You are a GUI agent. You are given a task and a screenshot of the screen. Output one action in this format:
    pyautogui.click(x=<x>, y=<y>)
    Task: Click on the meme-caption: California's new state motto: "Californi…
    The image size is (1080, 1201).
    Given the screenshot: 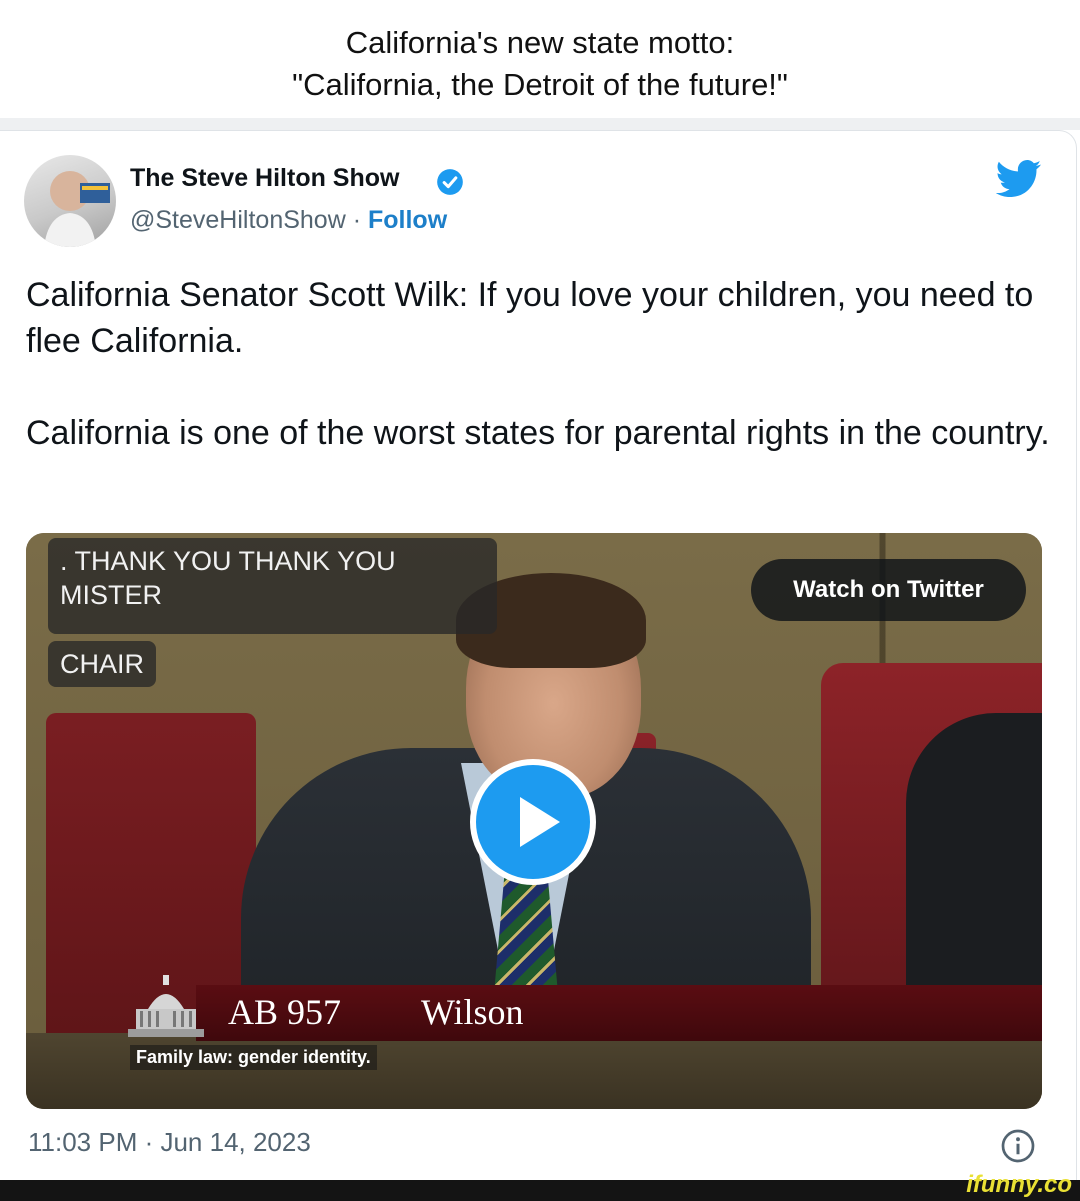 What is the action you would take?
    pyautogui.click(x=540, y=64)
    